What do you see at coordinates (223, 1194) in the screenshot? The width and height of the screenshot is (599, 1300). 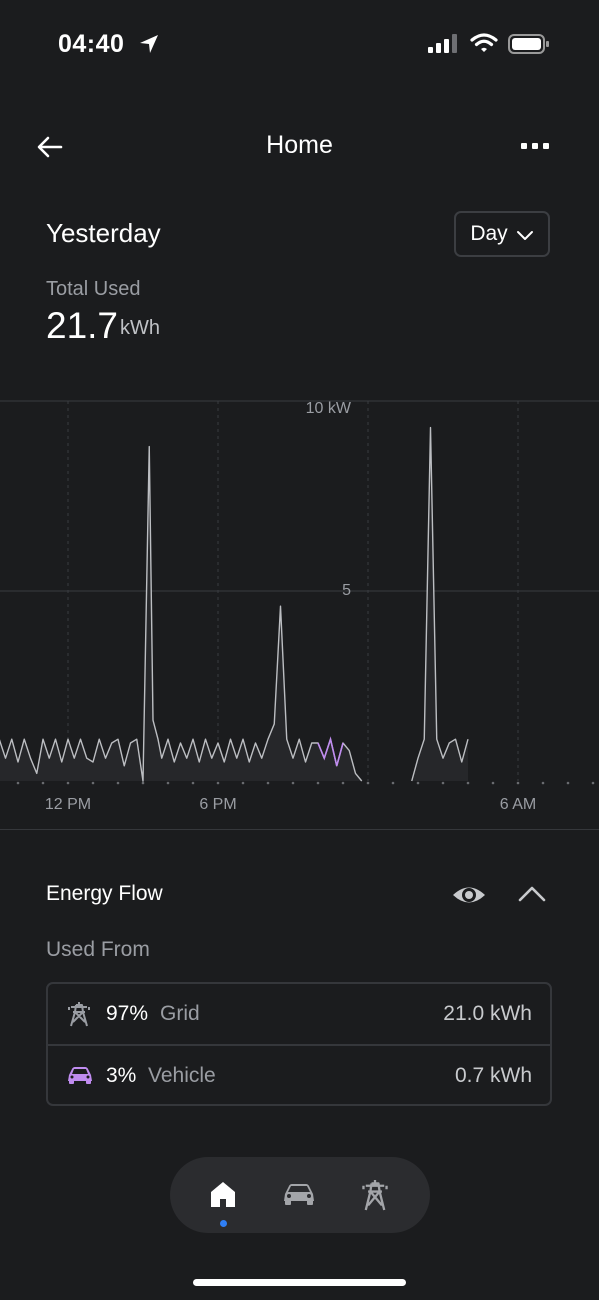 I see `home-icon` at bounding box center [223, 1194].